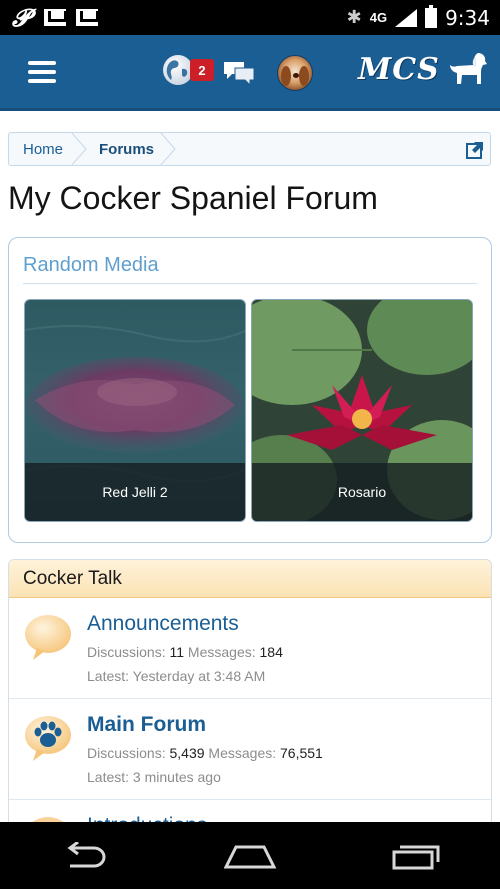  What do you see at coordinates (399, 69) in the screenshot?
I see `logo-text: MCS` at bounding box center [399, 69].